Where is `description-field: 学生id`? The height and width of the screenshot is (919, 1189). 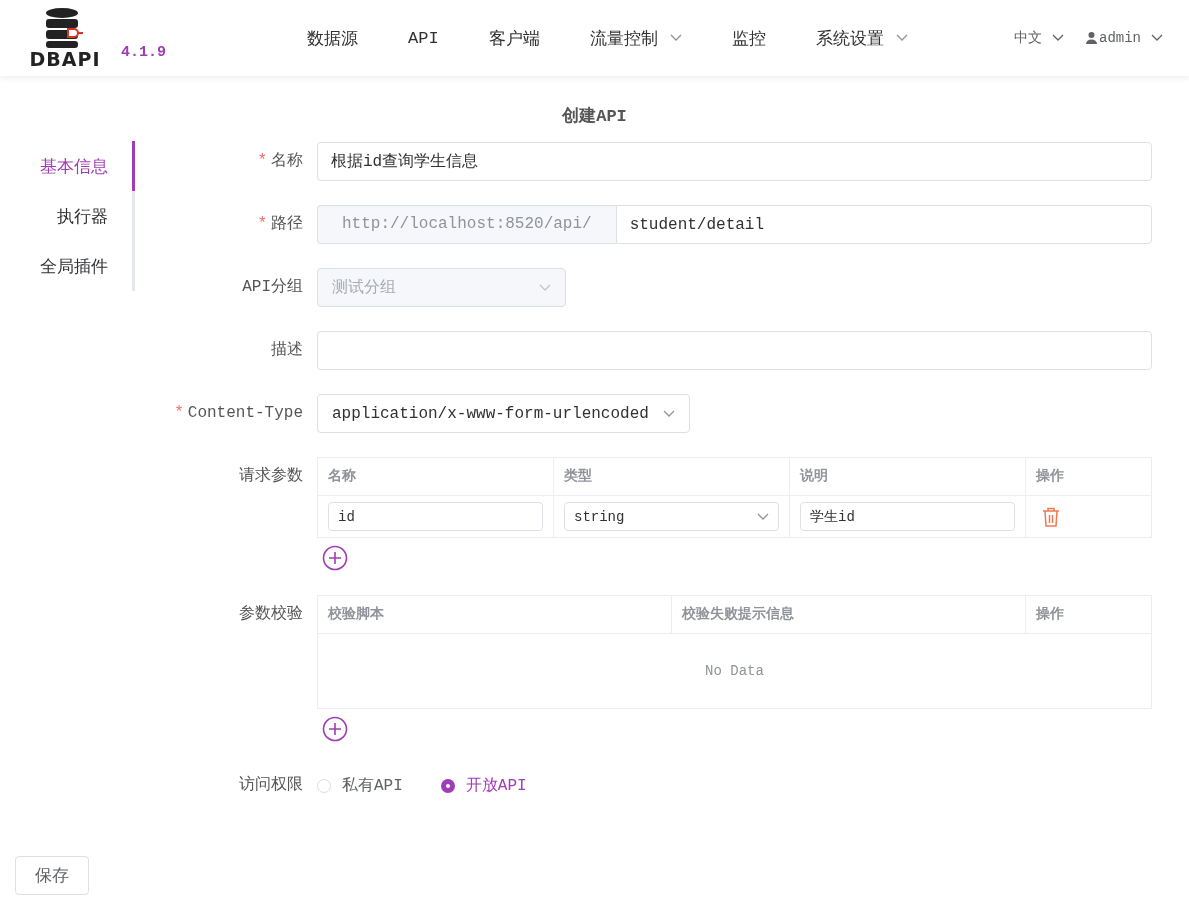 description-field: 学生id is located at coordinates (907, 516).